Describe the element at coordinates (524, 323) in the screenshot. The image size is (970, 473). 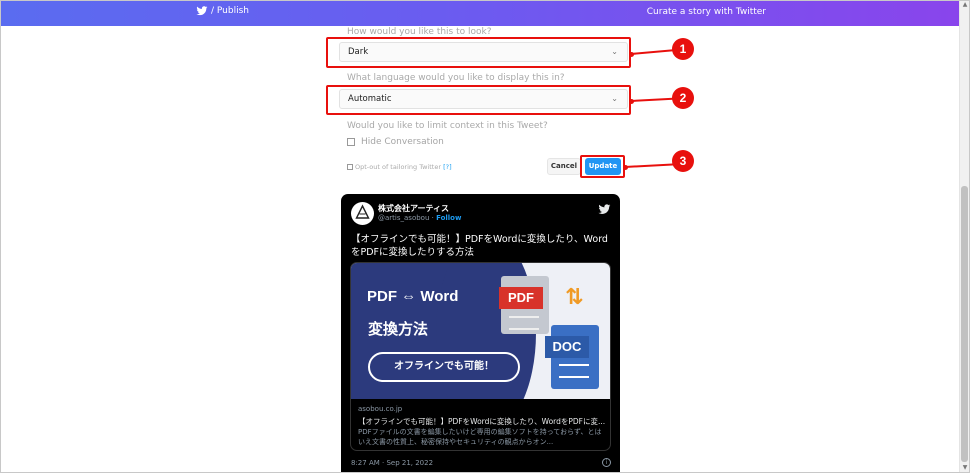
I see `pdf-lines` at that location.